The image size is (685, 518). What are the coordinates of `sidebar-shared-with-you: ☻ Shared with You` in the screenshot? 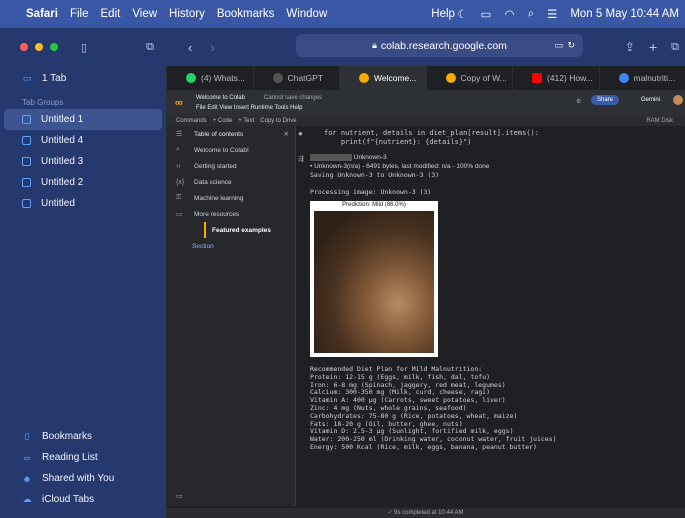 It's located at (83, 478).